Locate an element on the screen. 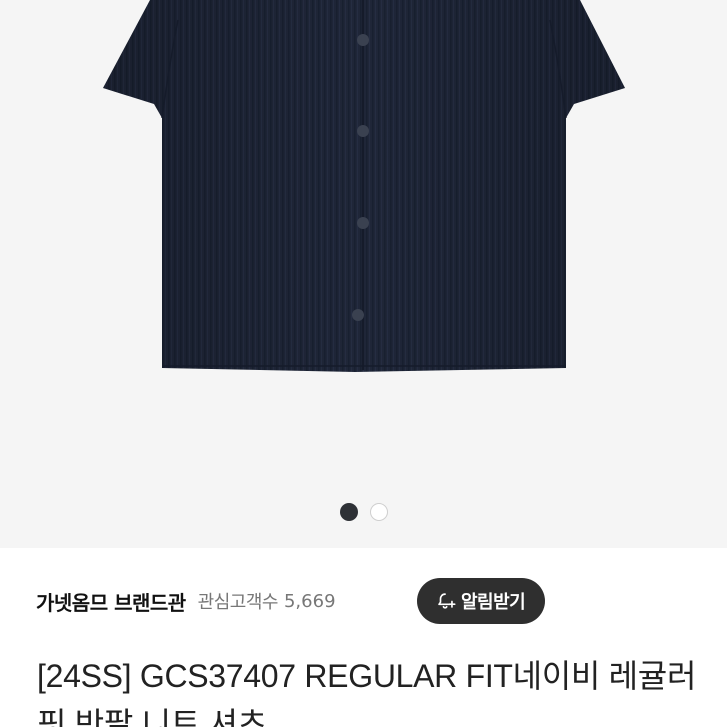 Image resolution: width=727 pixels, height=727 pixels. alert-subscribe-button: 알림받기 is located at coordinates (481, 601).